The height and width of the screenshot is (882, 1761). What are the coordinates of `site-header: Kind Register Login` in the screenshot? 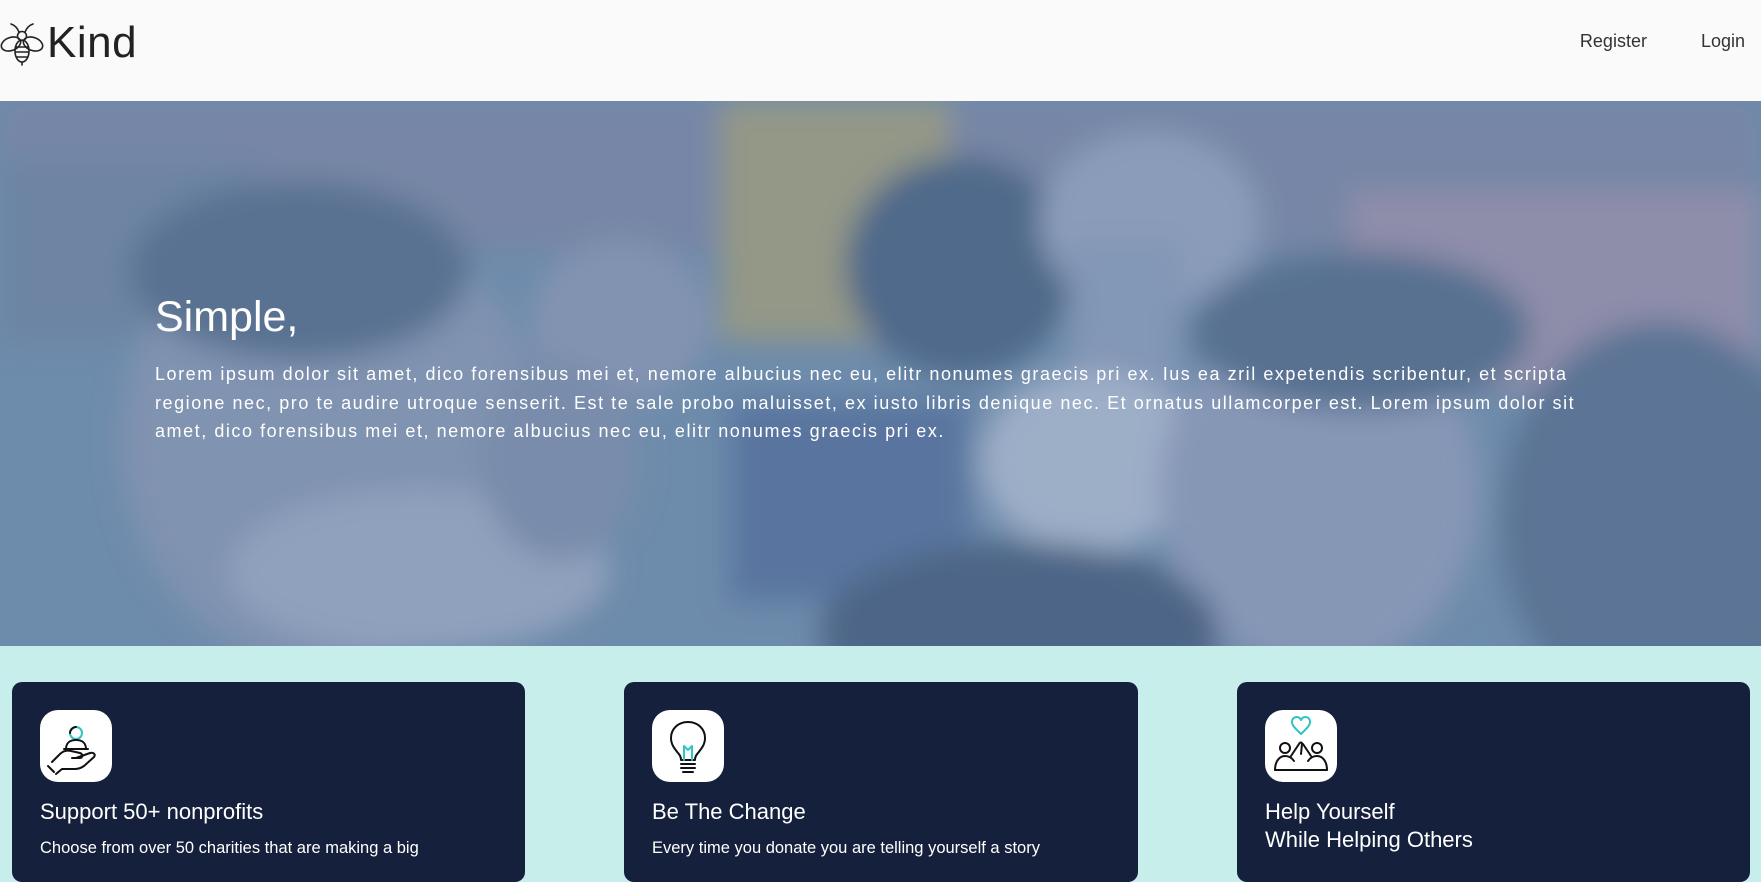 It's located at (880, 50).